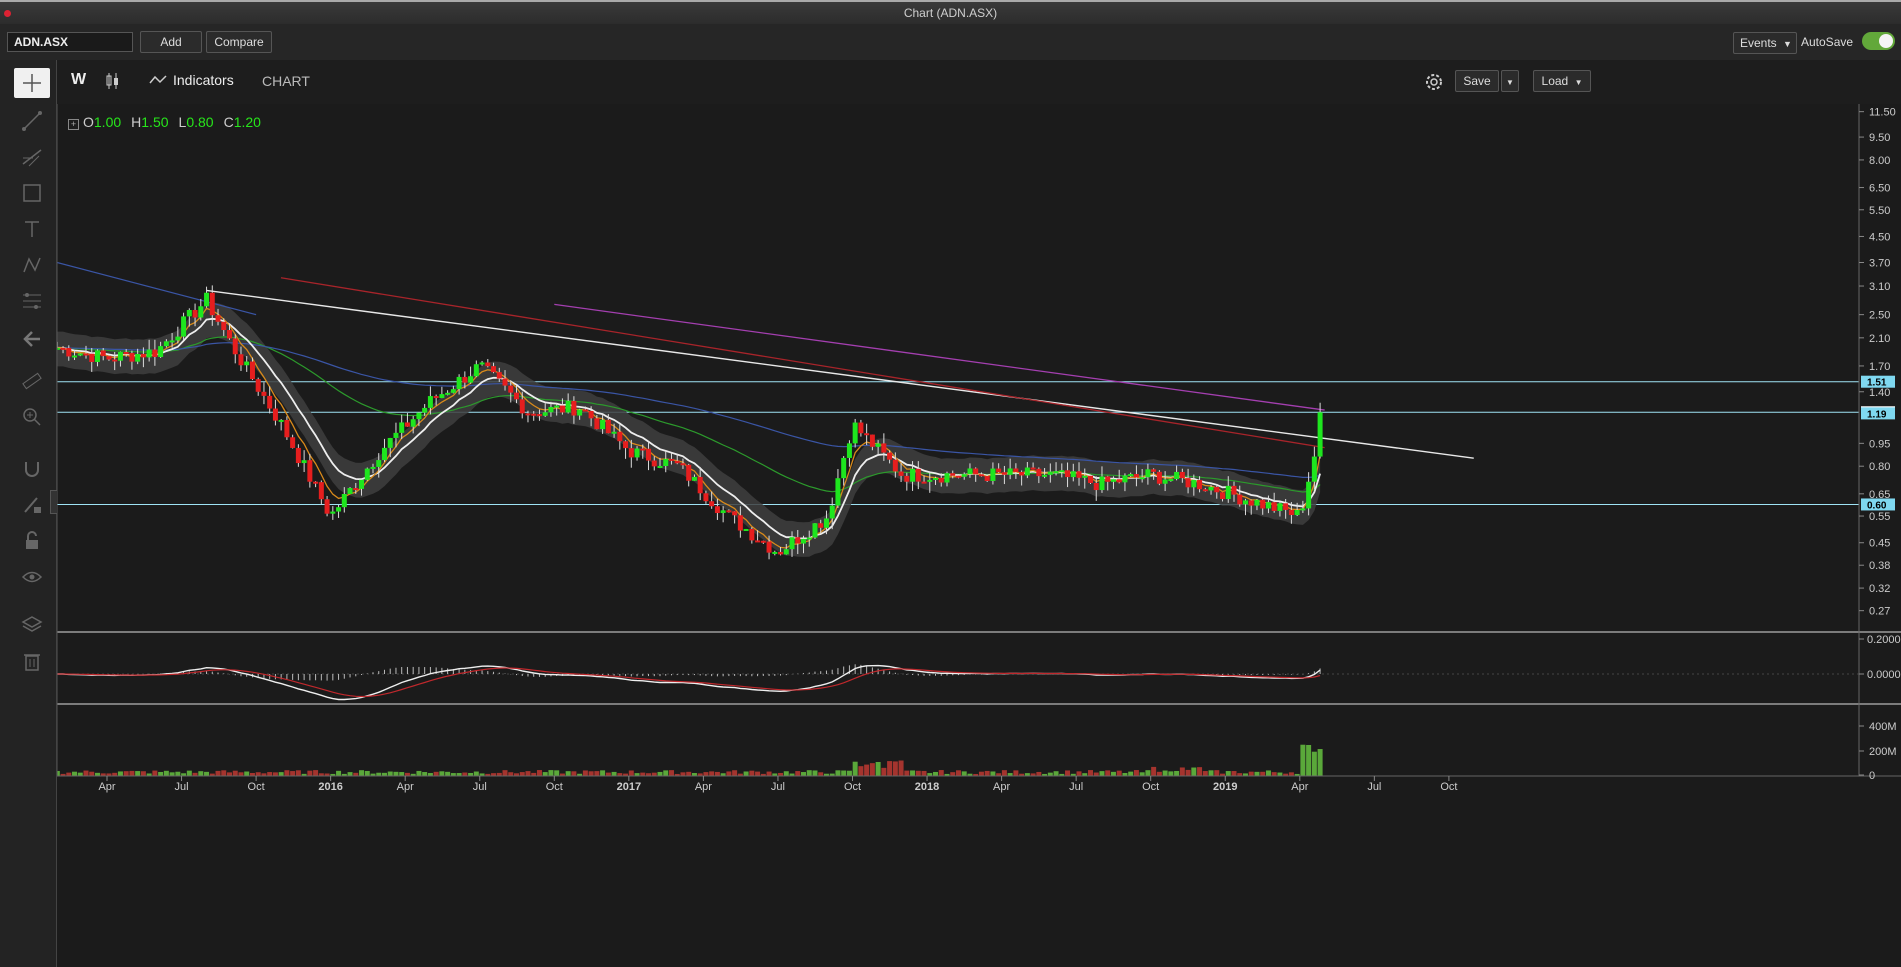  Describe the element at coordinates (950, 42) in the screenshot. I see `top-toolbar: Add Compare Events ▼ AutoSave` at that location.